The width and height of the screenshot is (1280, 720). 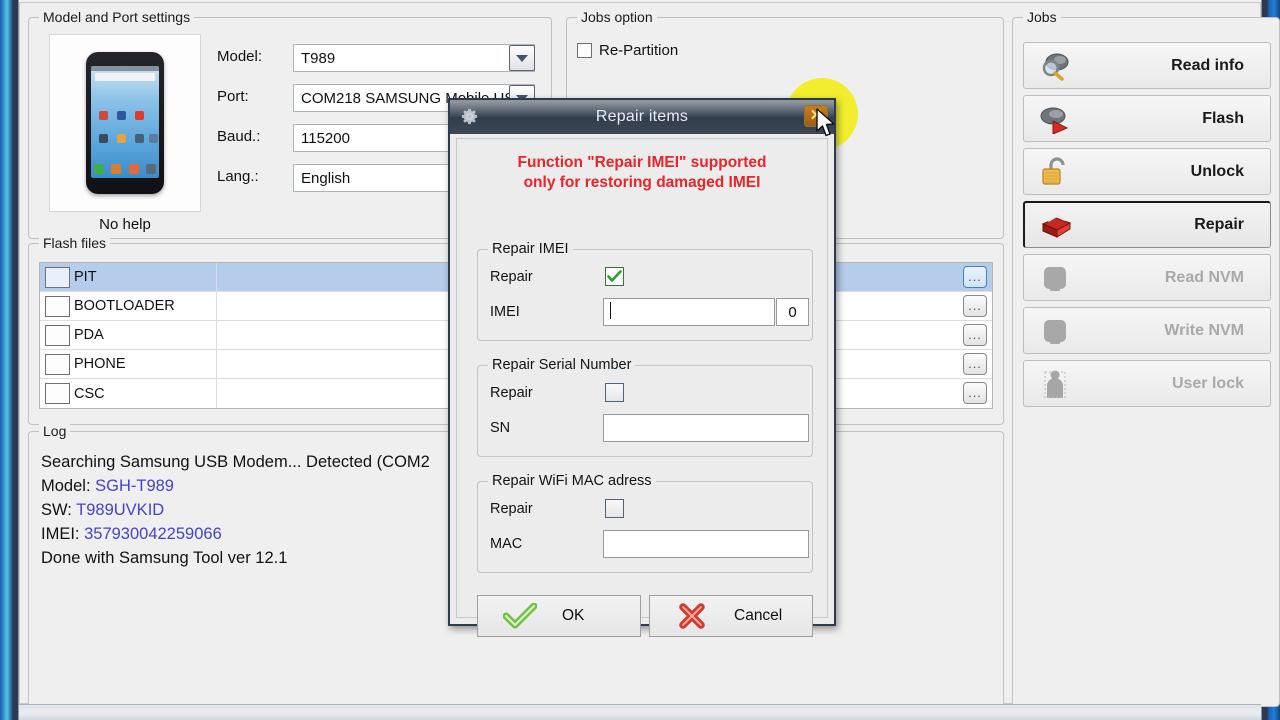 I want to click on sn-value-row: SN, so click(x=649, y=428).